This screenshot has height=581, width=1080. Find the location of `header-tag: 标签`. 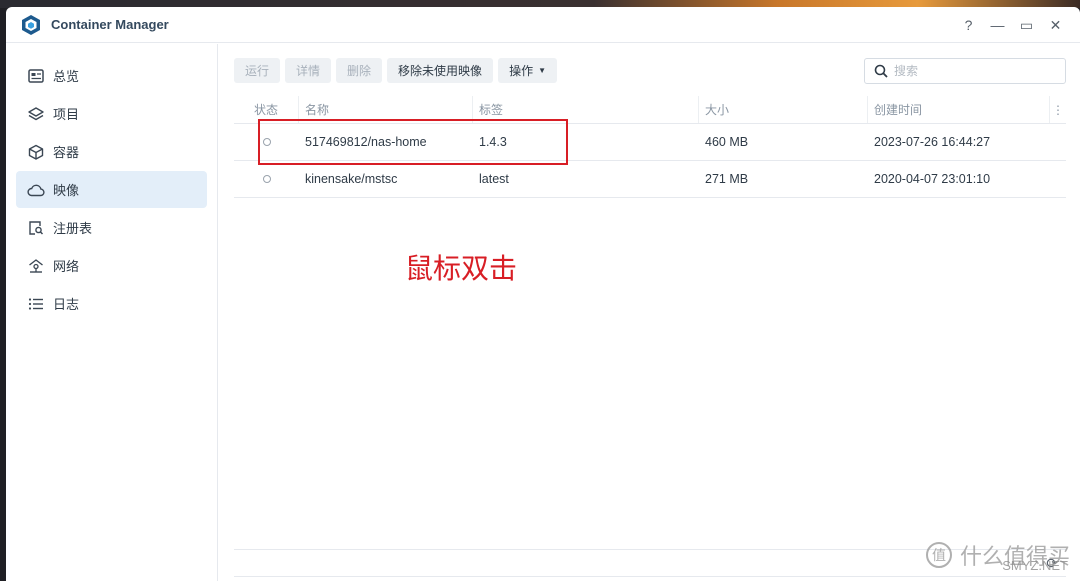

header-tag: 标签 is located at coordinates (586, 109).